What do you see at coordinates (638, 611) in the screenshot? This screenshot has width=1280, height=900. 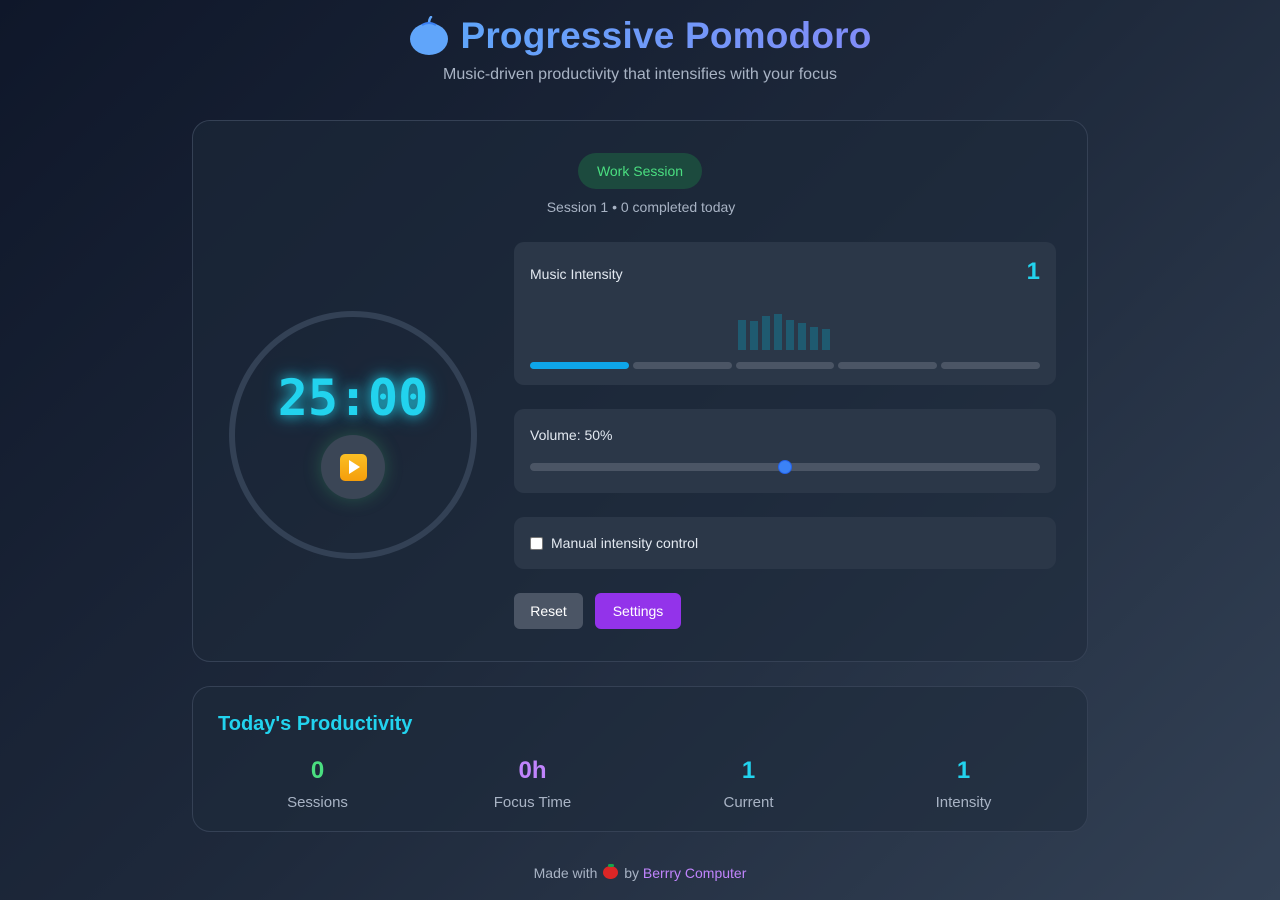 I see `settings-button: Settings` at bounding box center [638, 611].